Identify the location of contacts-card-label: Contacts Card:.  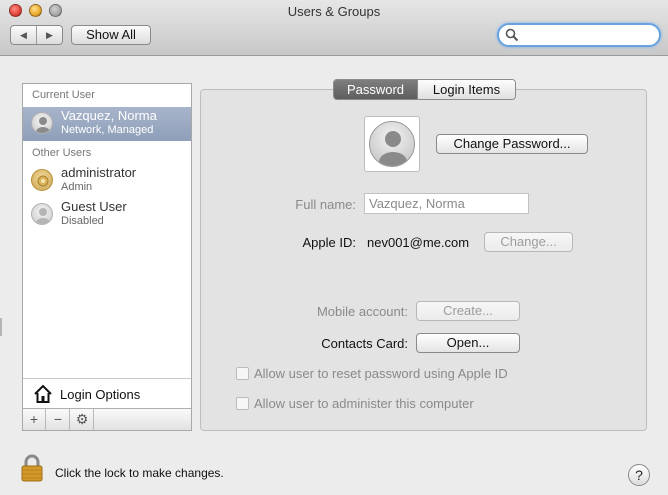
(364, 343).